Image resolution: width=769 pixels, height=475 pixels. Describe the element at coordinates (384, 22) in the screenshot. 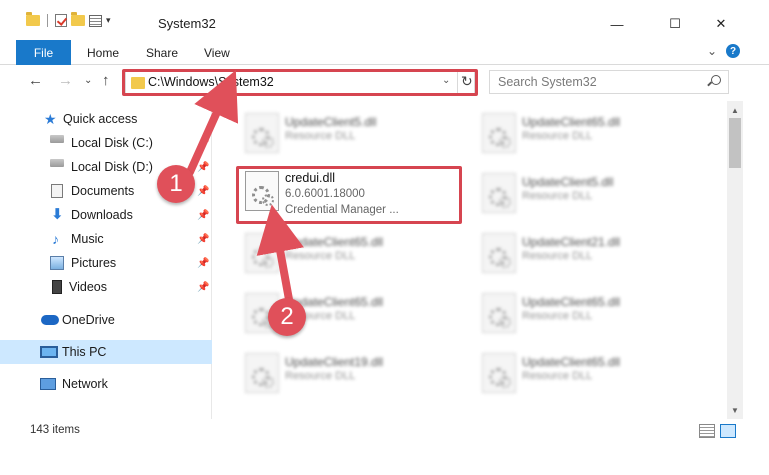

I see `title-bar: ▾ System32 — ☐ ✕` at that location.